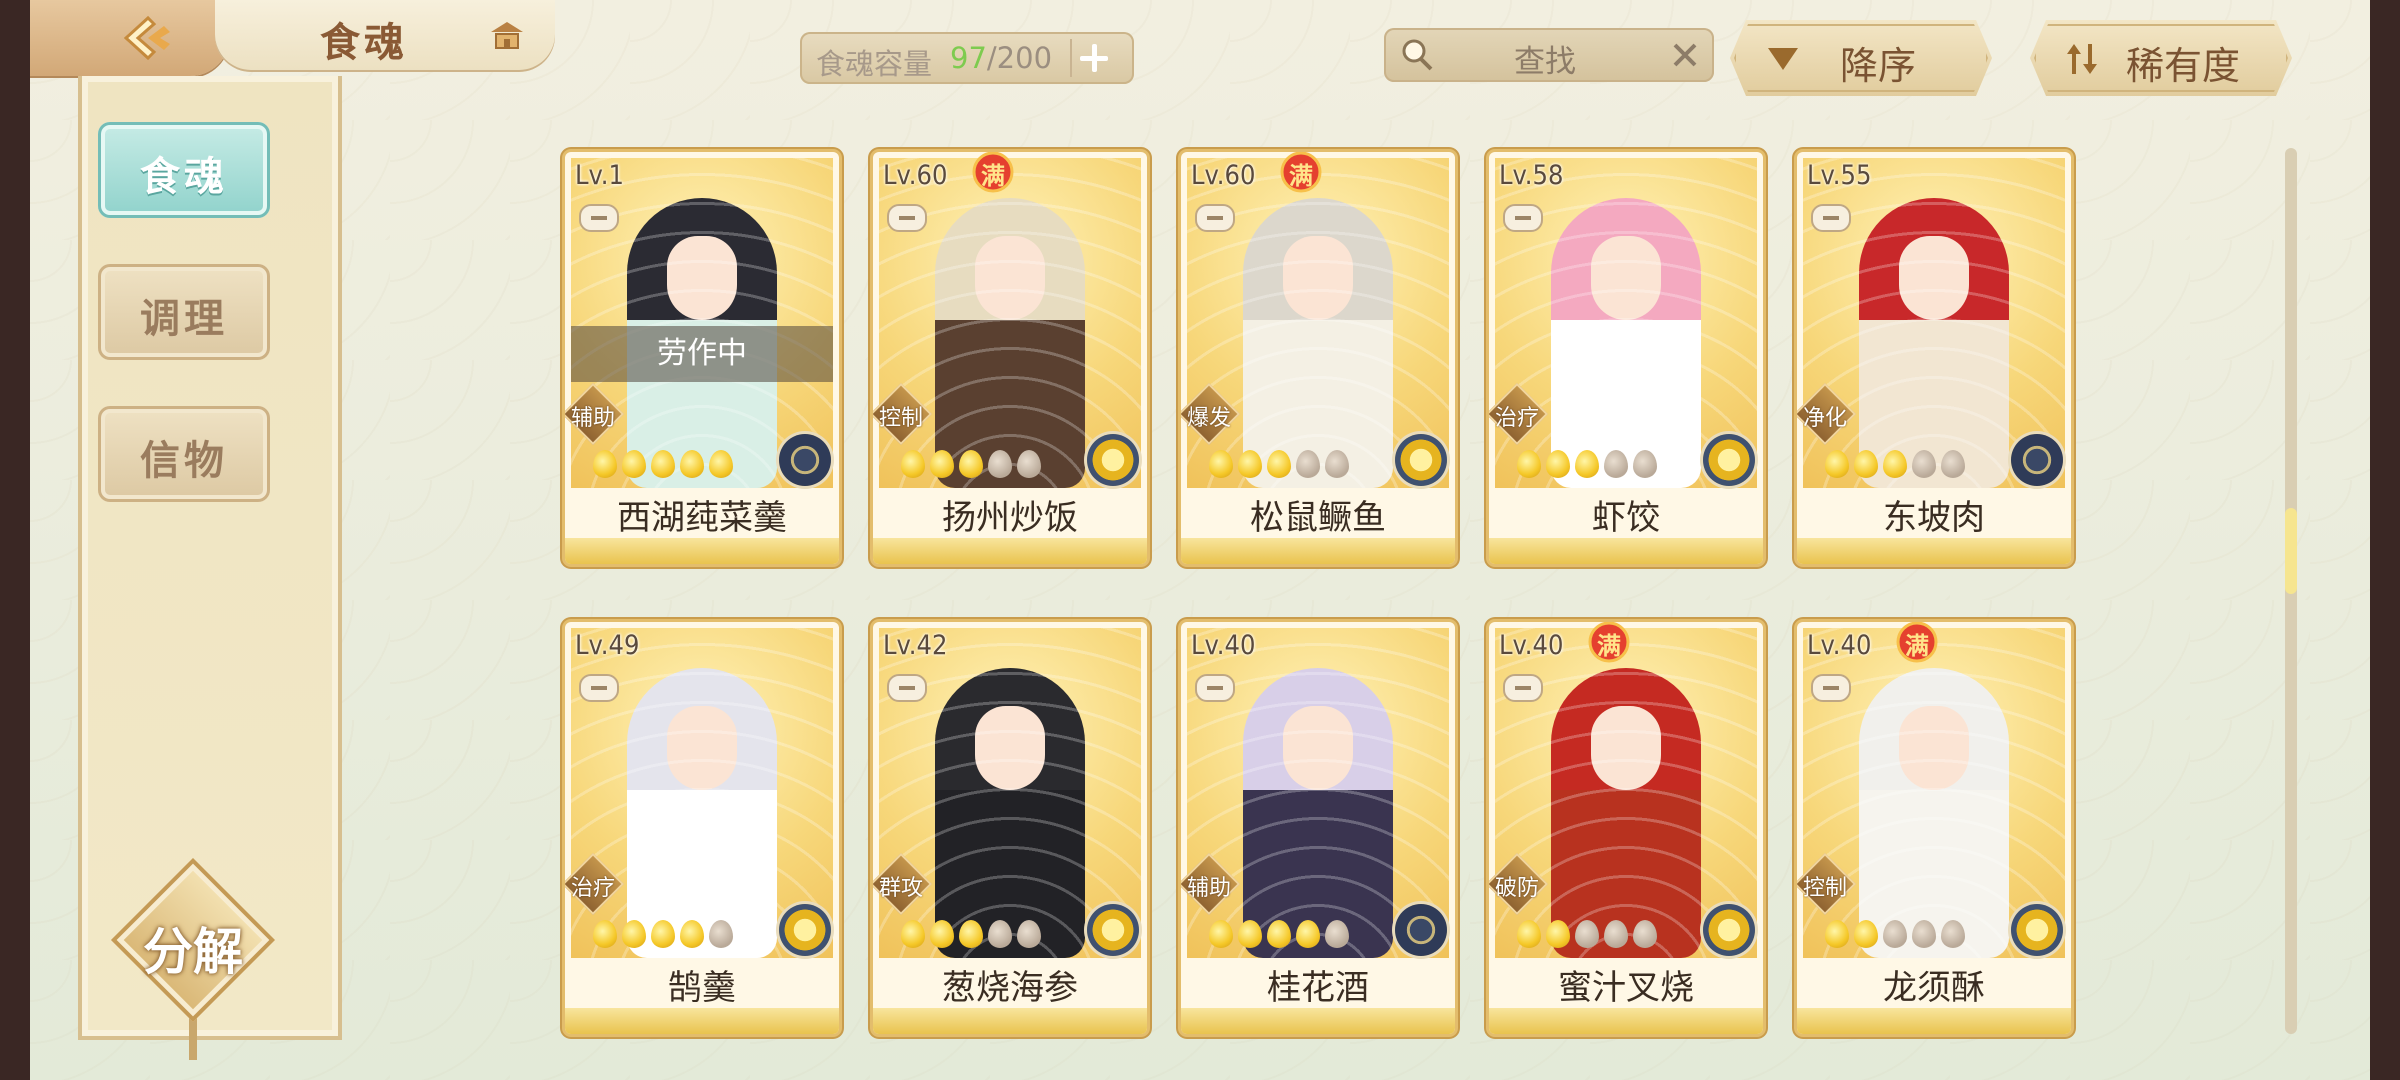 The height and width of the screenshot is (1080, 2400). What do you see at coordinates (1211, 884) in the screenshot?
I see `role-badge: 辅助` at bounding box center [1211, 884].